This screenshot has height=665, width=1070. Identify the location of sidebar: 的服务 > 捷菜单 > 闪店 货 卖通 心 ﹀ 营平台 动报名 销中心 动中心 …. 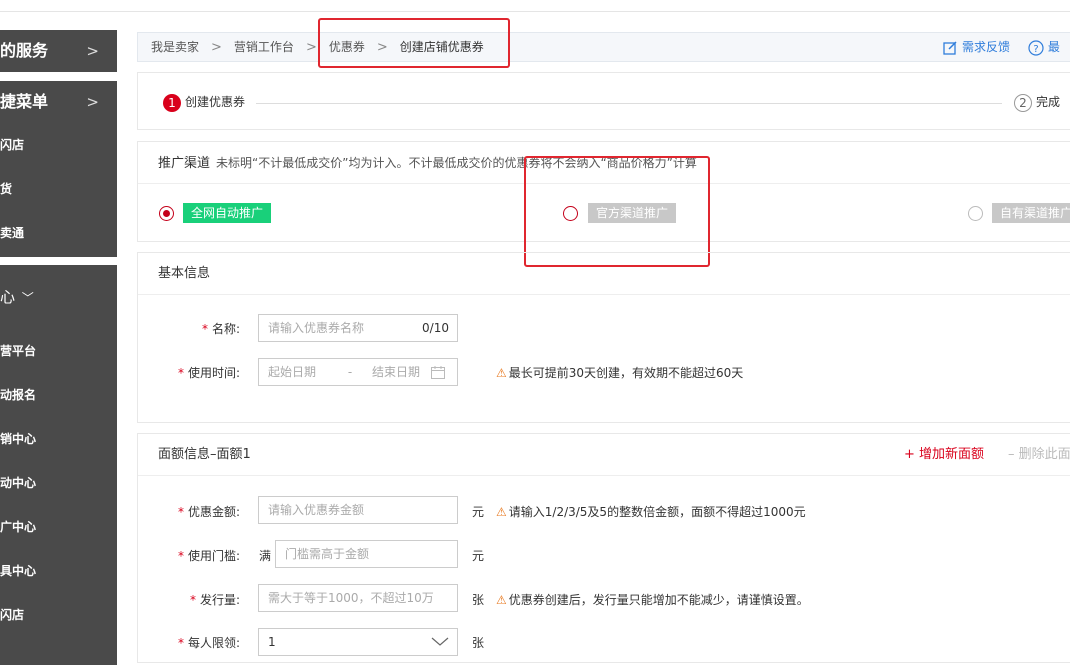
(58, 347).